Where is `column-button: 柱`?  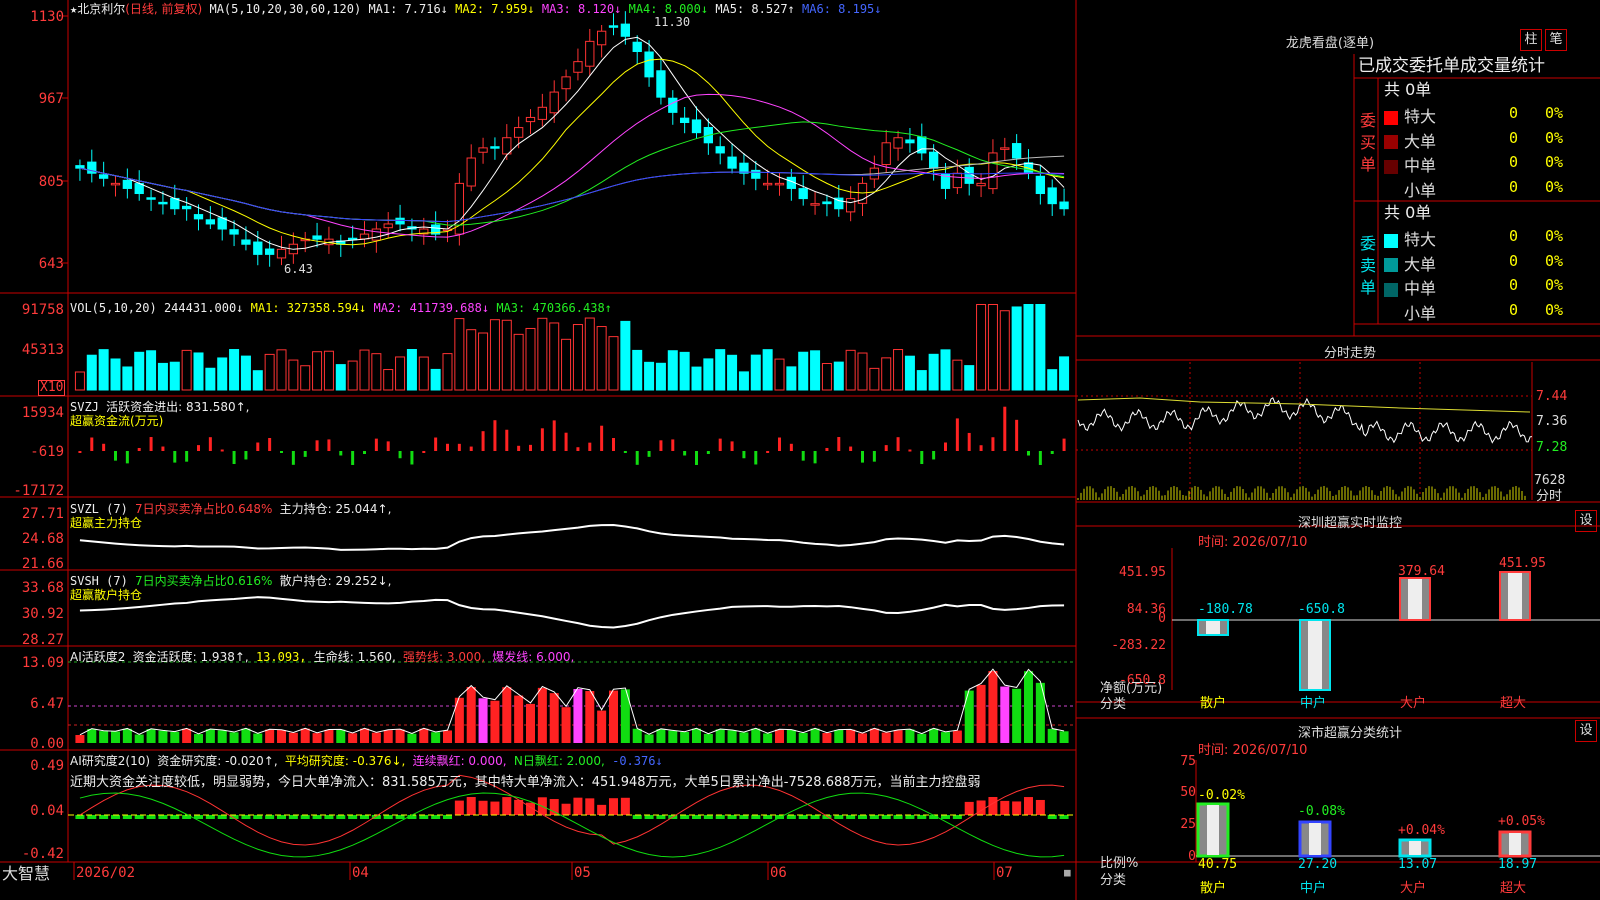 column-button: 柱 is located at coordinates (1531, 40).